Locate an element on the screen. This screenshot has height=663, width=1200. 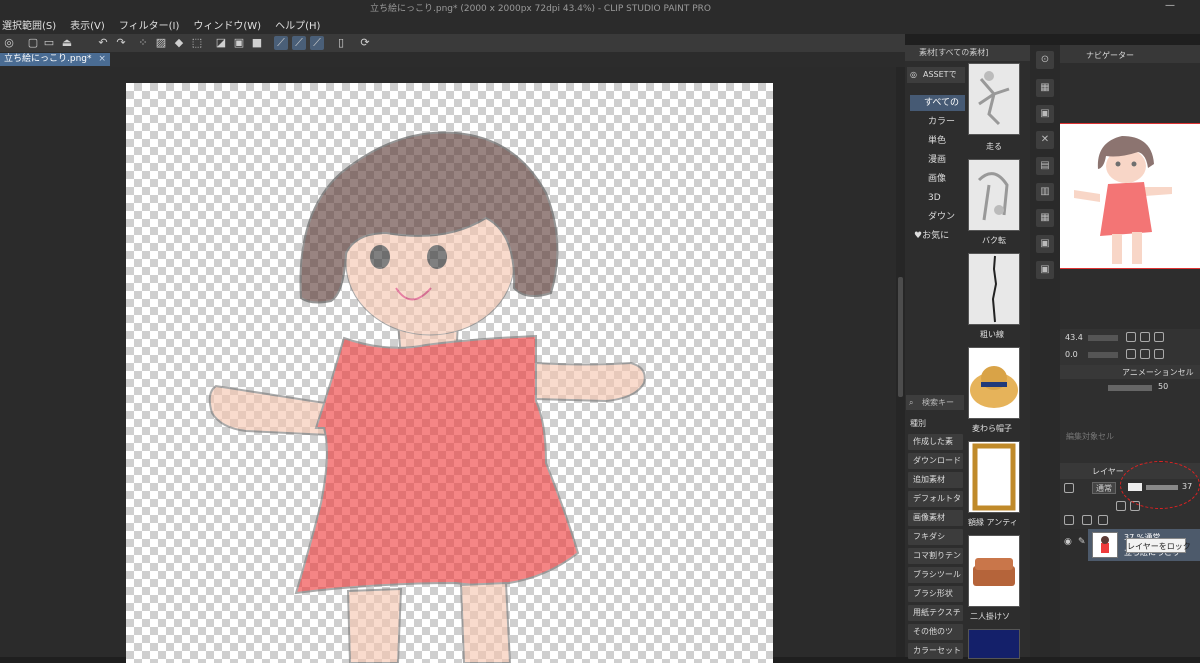
image-material-icon: ▣ is located at coordinates (1045, 114).